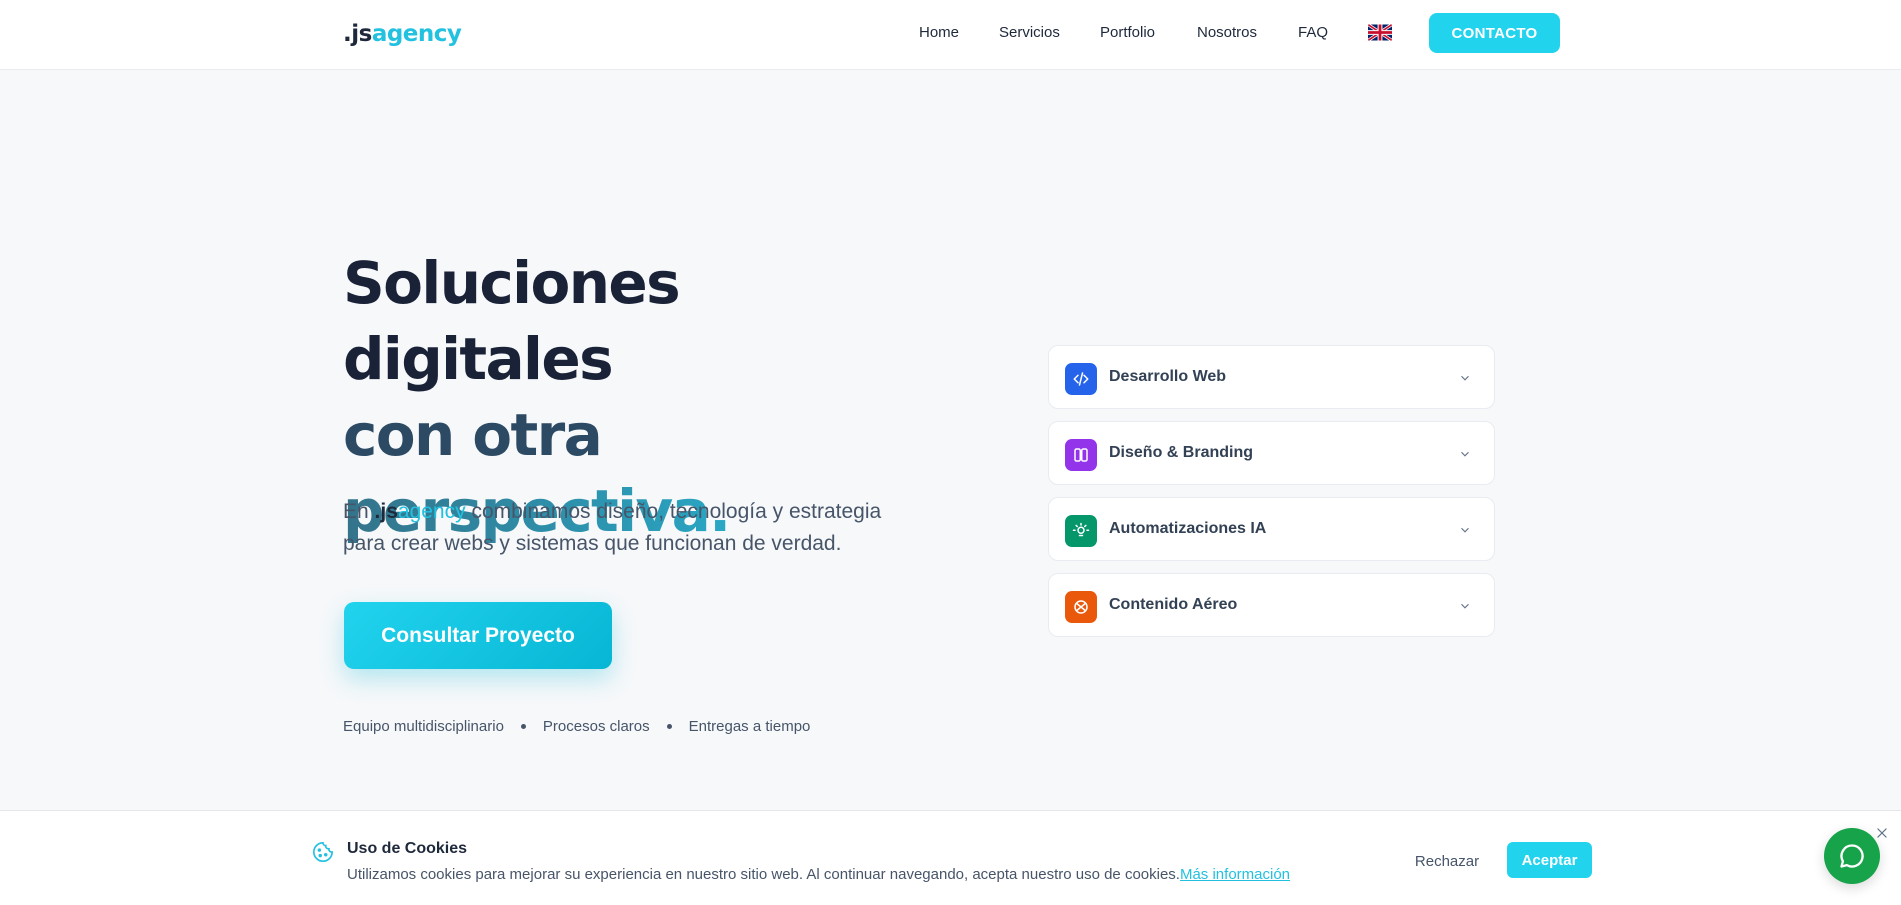 The image size is (1901, 905). What do you see at coordinates (1313, 32) in the screenshot?
I see `nav-faq: FAQ` at bounding box center [1313, 32].